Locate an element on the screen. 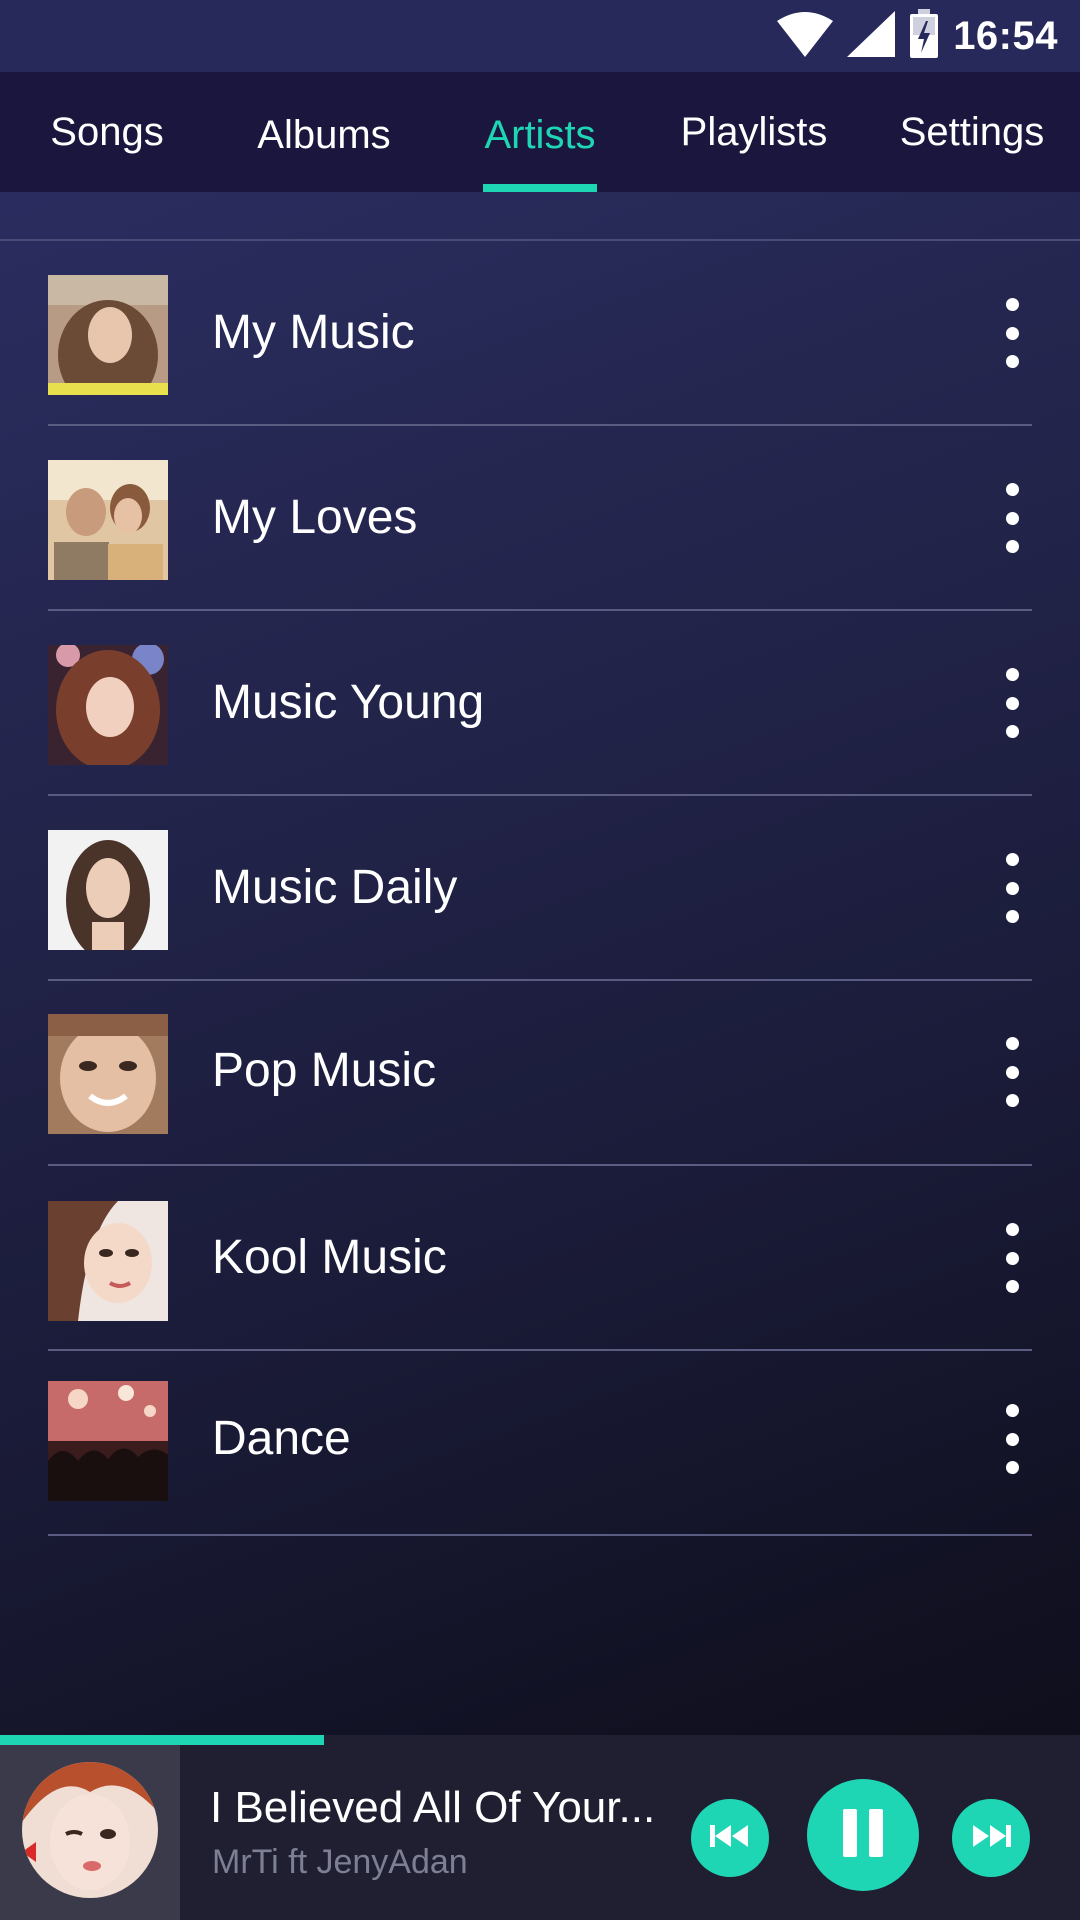 The width and height of the screenshot is (1080, 1920). pause-icon is located at coordinates (863, 1835).